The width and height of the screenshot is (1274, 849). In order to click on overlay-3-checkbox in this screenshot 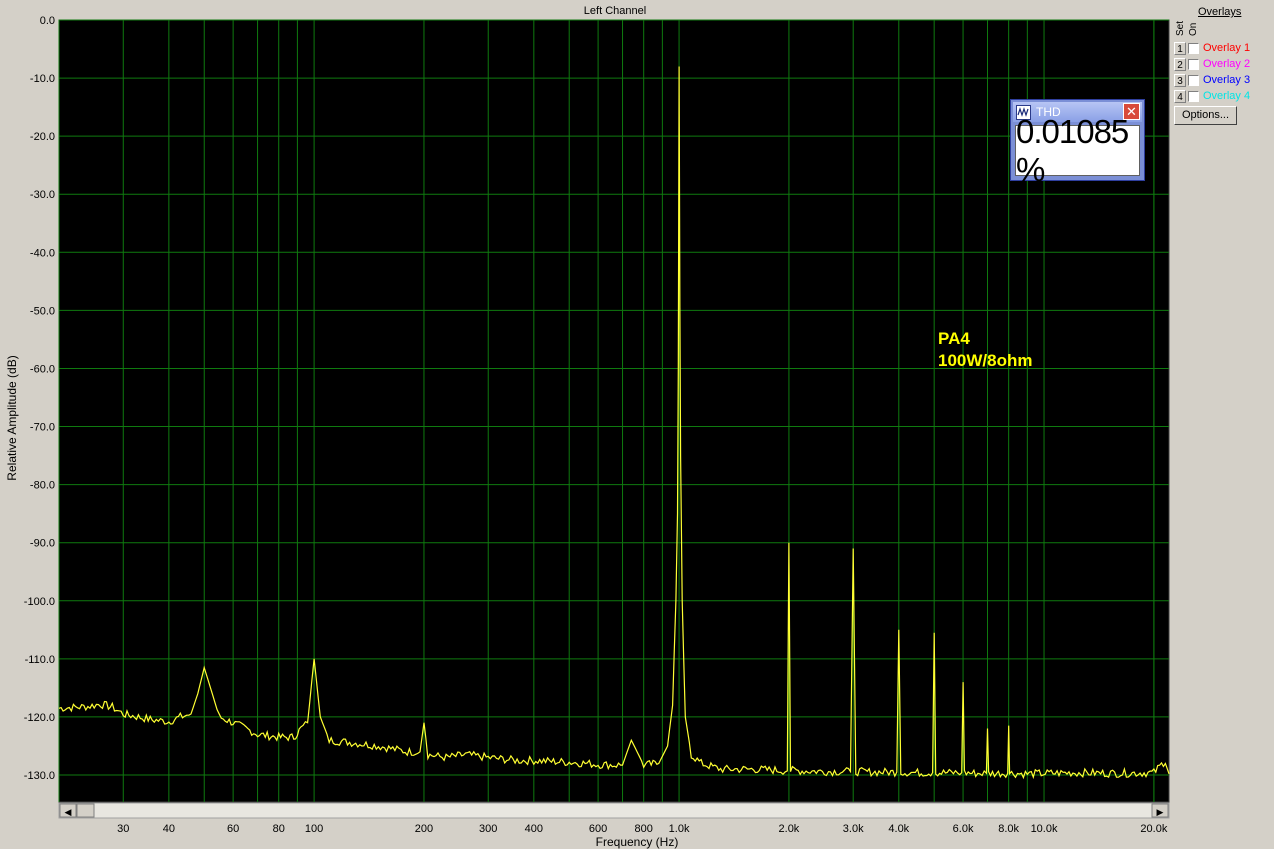, I will do `click(1193, 80)`.